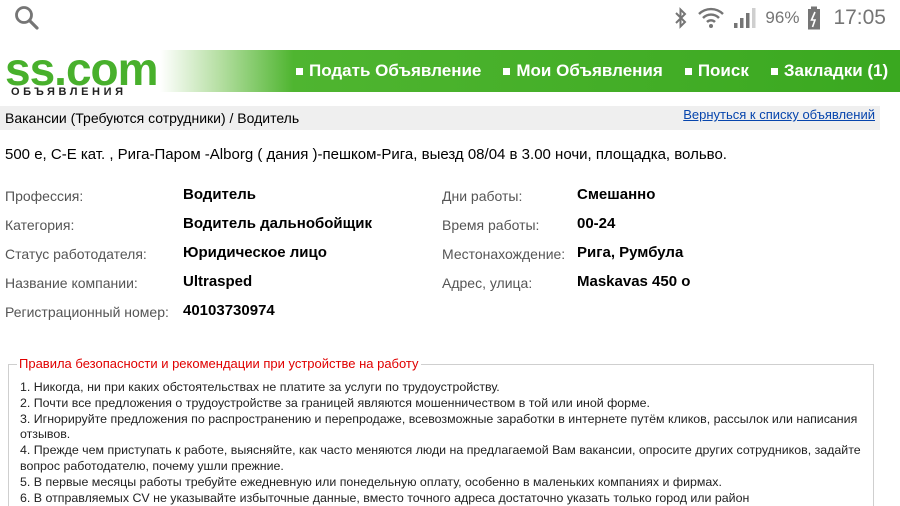  What do you see at coordinates (634, 281) in the screenshot?
I see `address-value: Maskavas 450 o` at bounding box center [634, 281].